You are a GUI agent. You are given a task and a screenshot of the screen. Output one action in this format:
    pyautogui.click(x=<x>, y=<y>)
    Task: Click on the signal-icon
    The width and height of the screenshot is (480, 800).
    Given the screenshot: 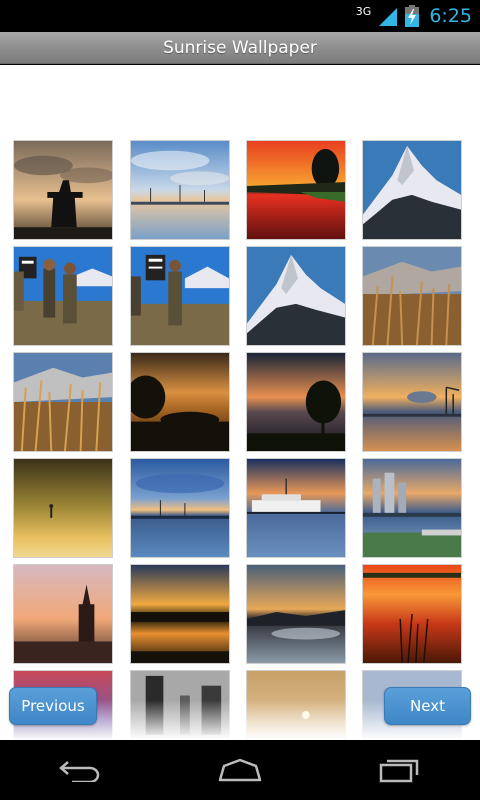 What is the action you would take?
    pyautogui.click(x=388, y=16)
    